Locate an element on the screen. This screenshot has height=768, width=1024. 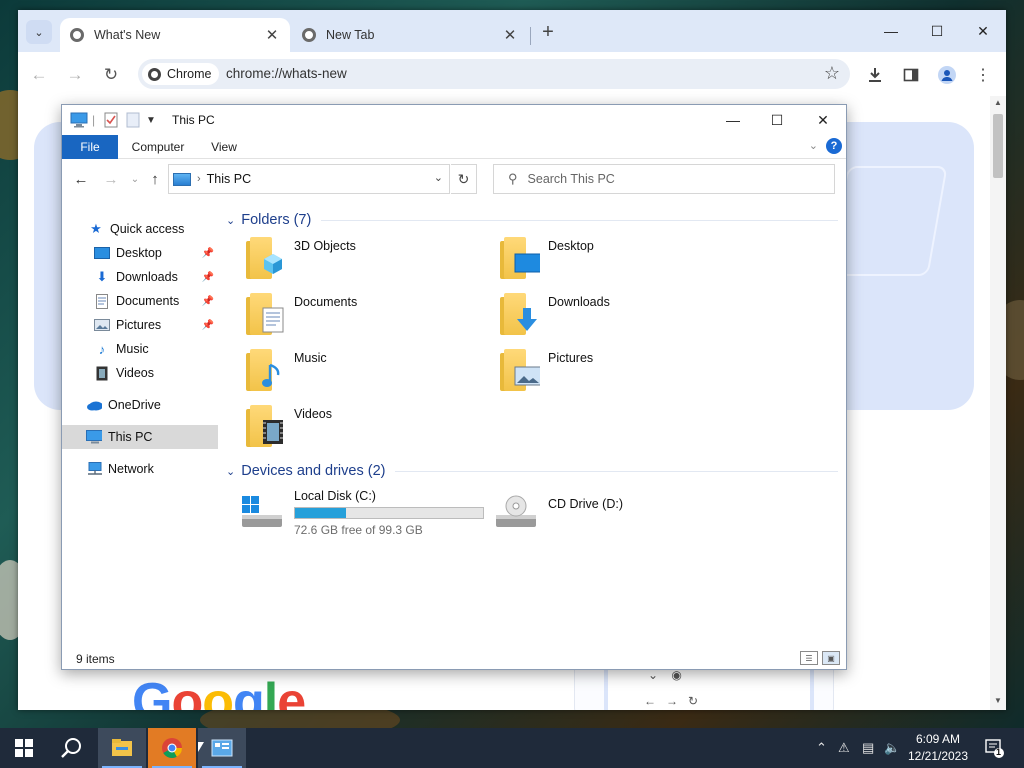
help-icon: ? is located at coordinates (834, 146).